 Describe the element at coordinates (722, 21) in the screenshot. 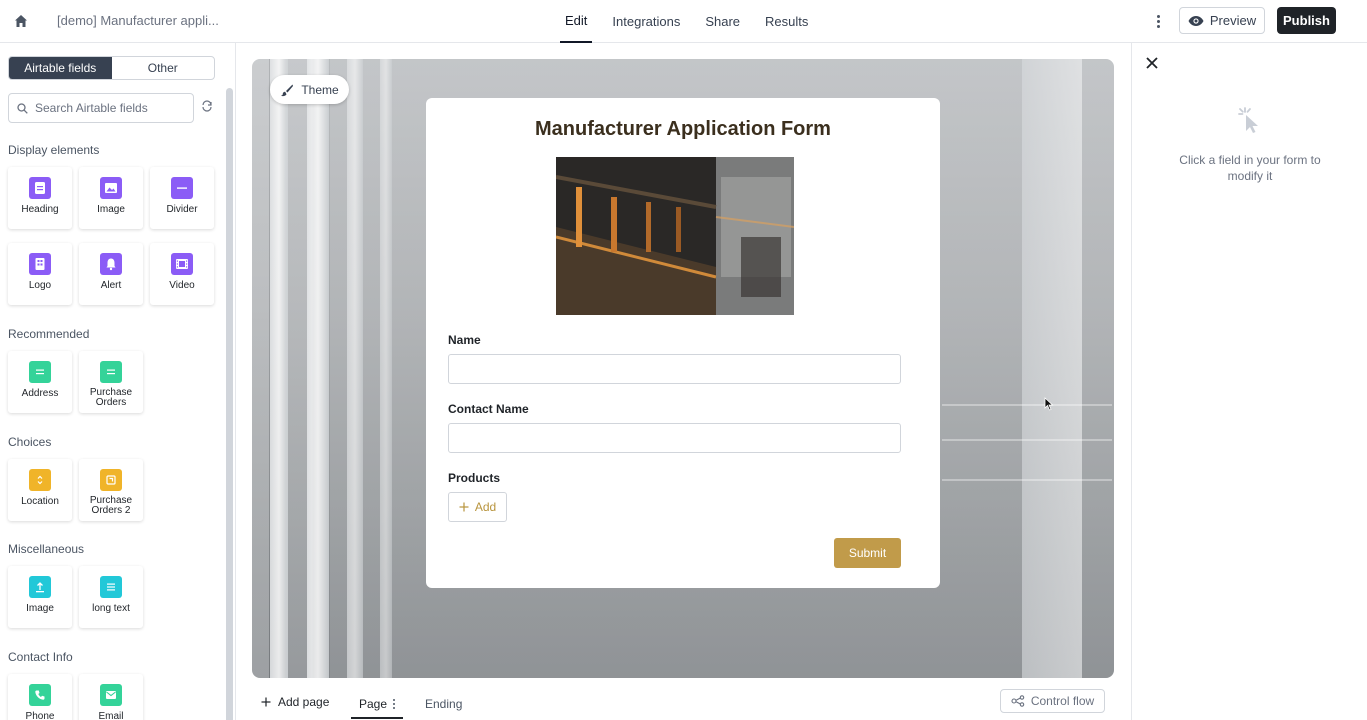

I see `tab-share: Share` at that location.